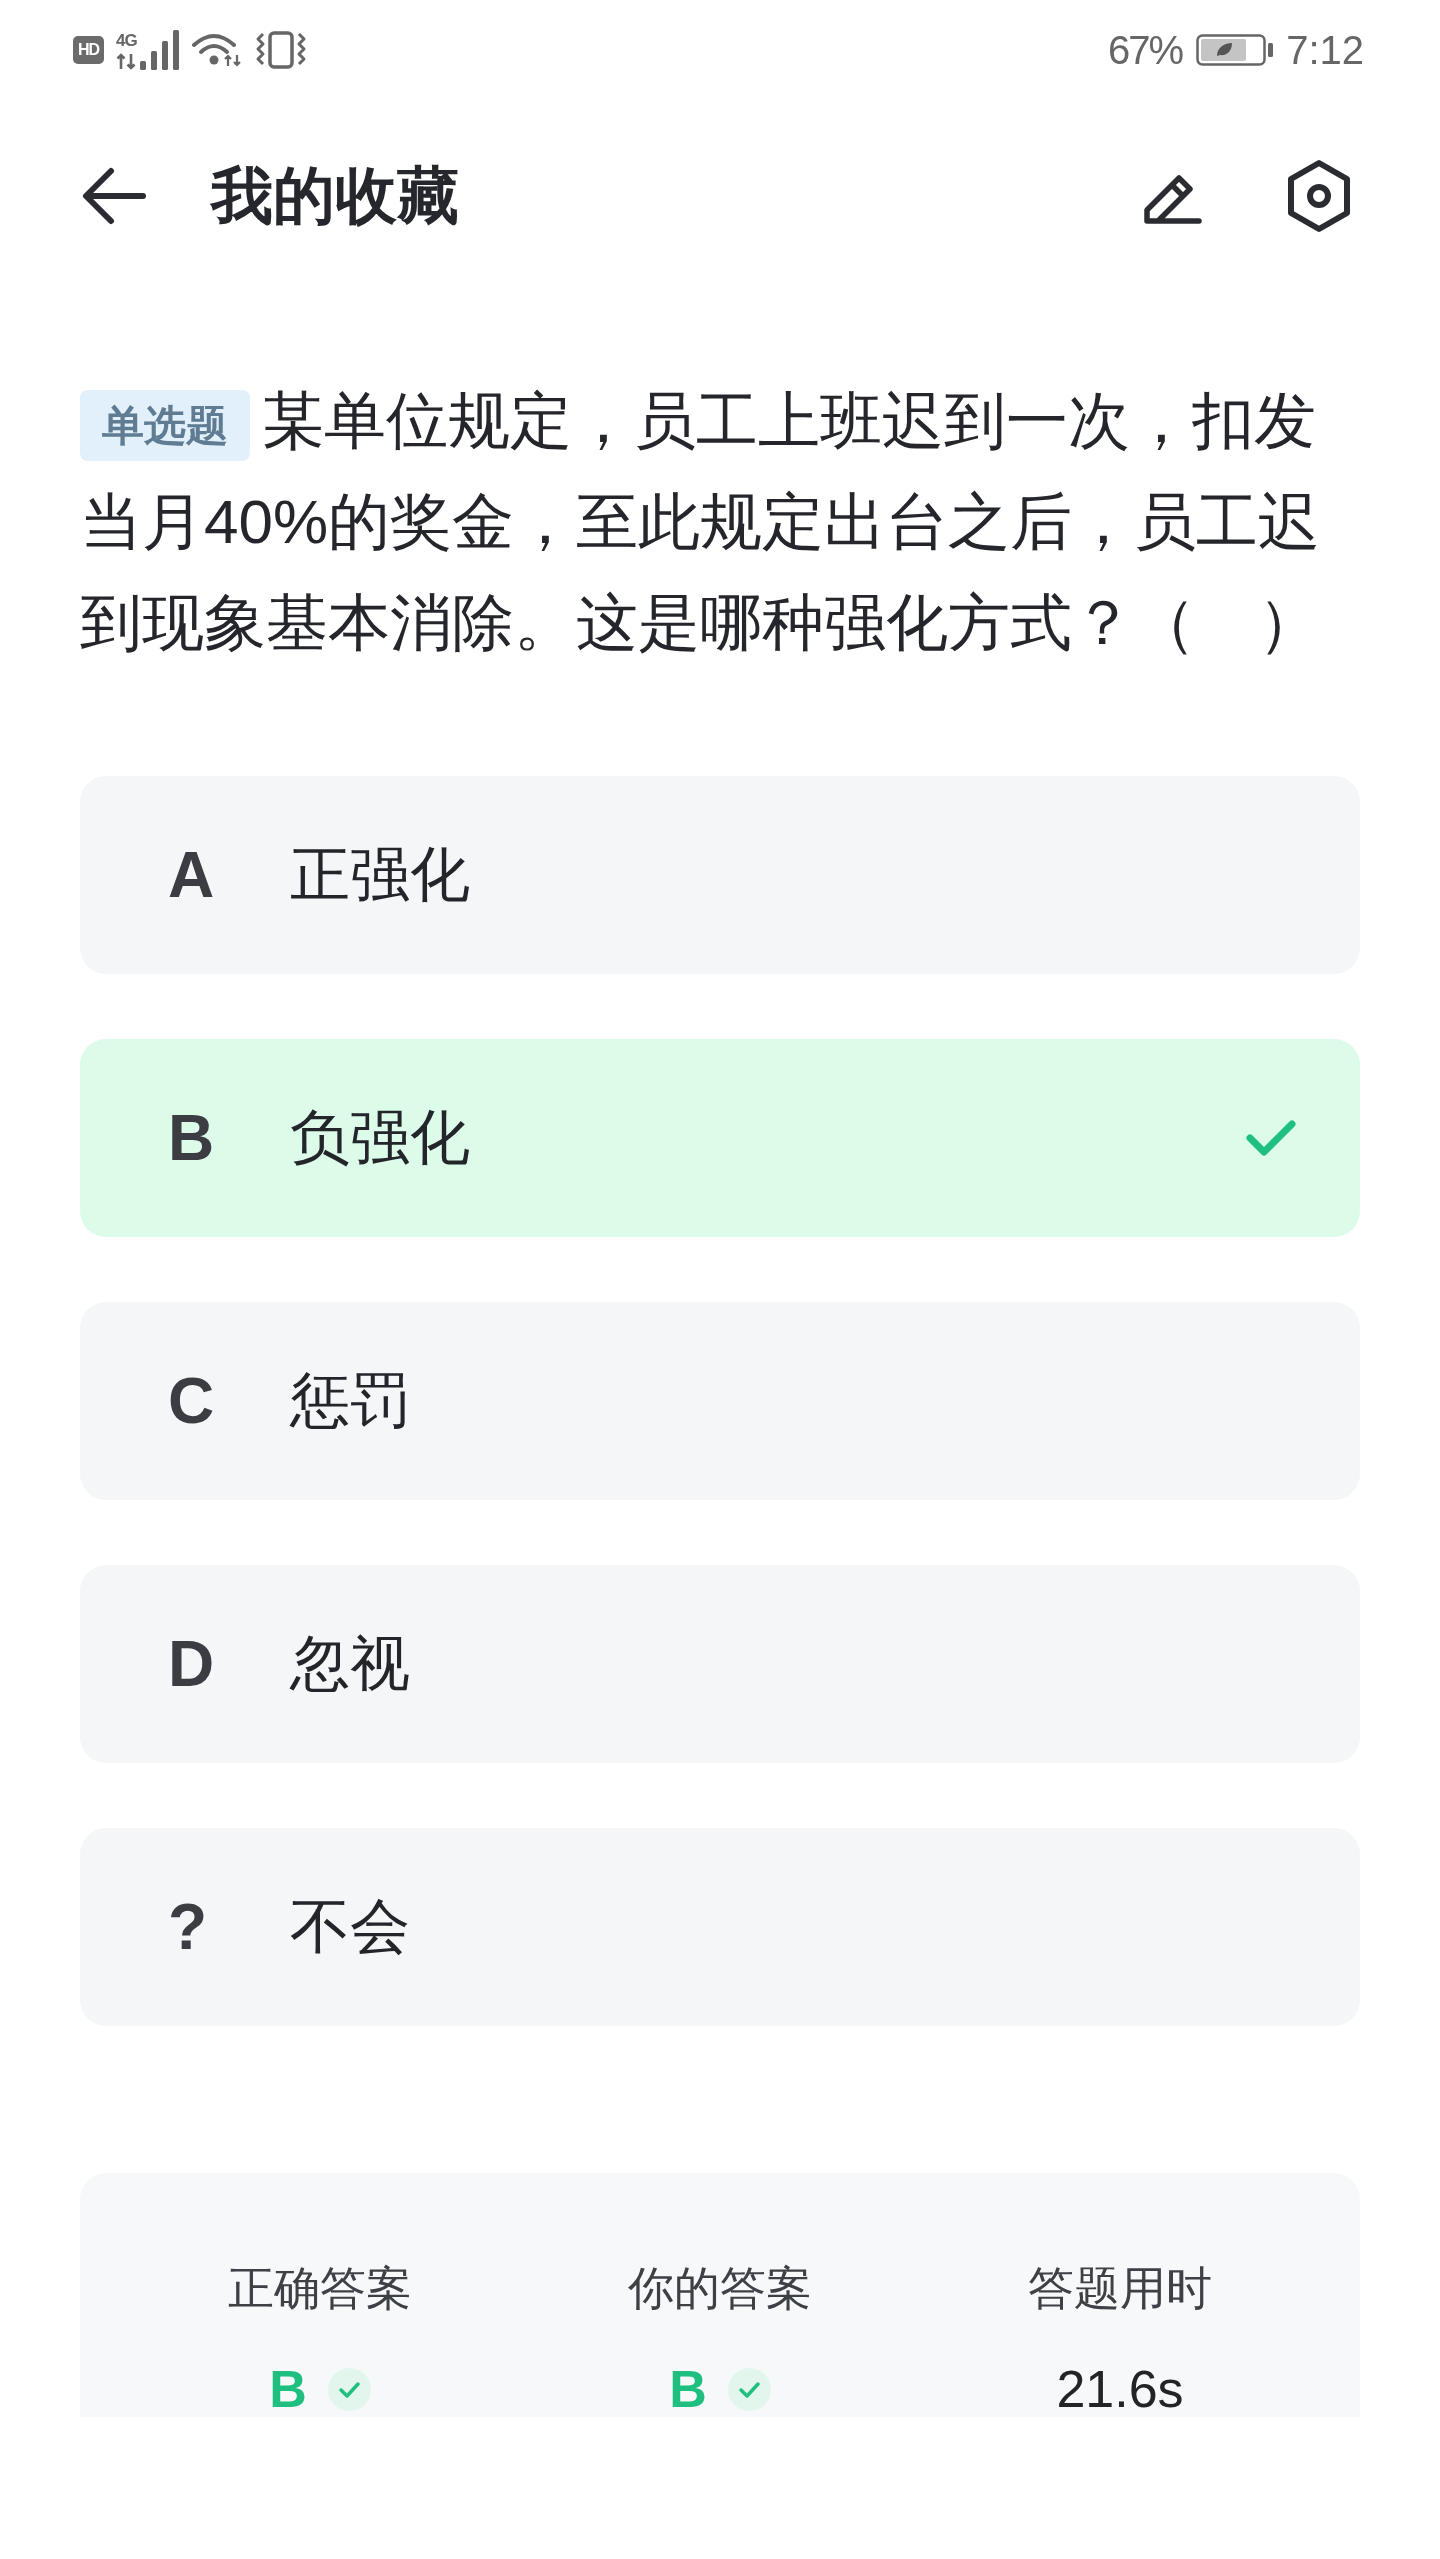 The image size is (1440, 2559). I want to click on back-arrow-icon, so click(114, 196).